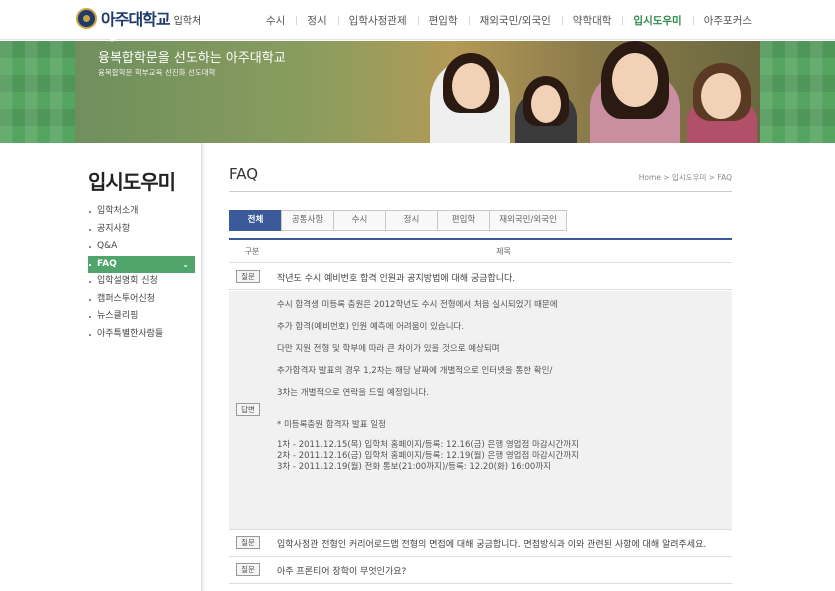 Image resolution: width=835 pixels, height=591 pixels. What do you see at coordinates (244, 174) in the screenshot?
I see `page-title: FAQ` at bounding box center [244, 174].